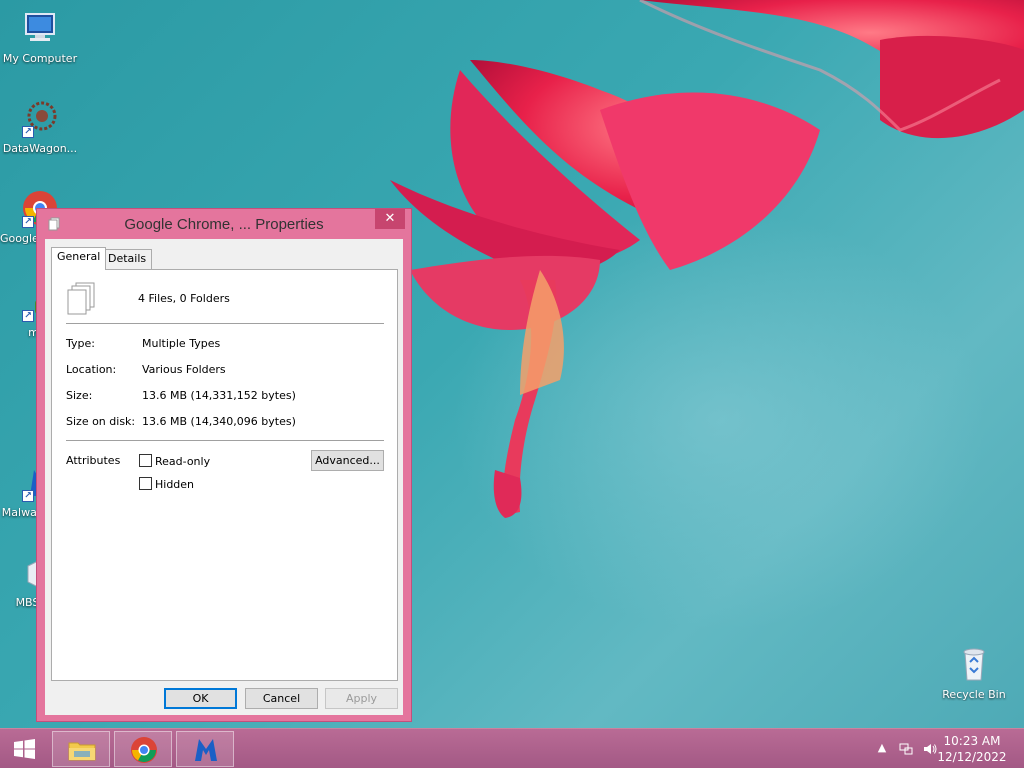 This screenshot has height=768, width=1024. What do you see at coordinates (281, 698) in the screenshot?
I see `cancel-button: Cancel` at bounding box center [281, 698].